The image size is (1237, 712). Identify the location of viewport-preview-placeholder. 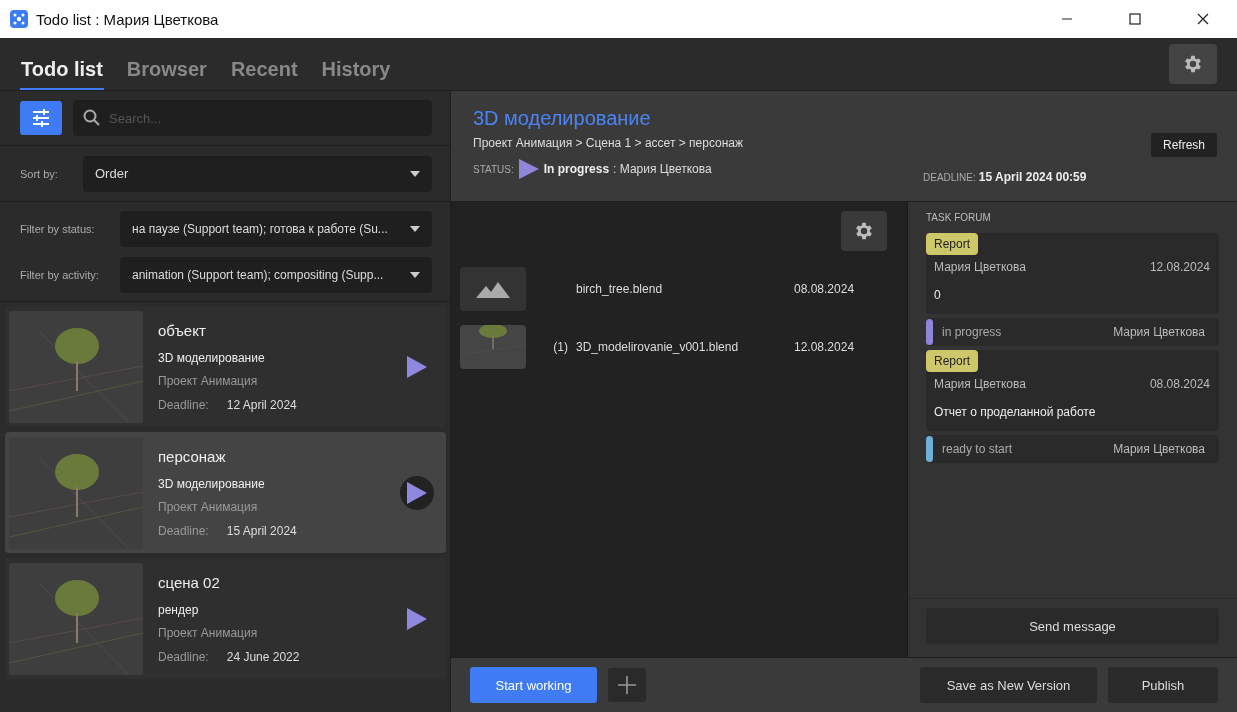
(493, 347).